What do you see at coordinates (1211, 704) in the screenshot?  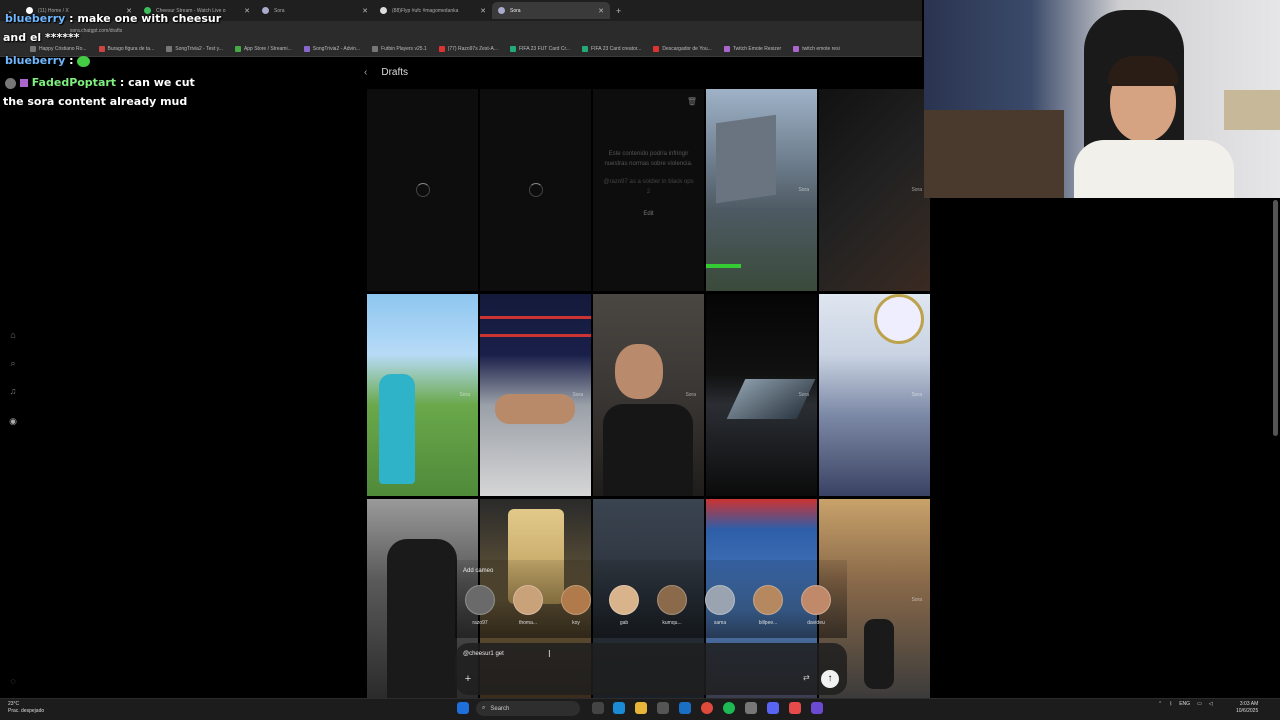 I see `volume-icon: ◁` at bounding box center [1211, 704].